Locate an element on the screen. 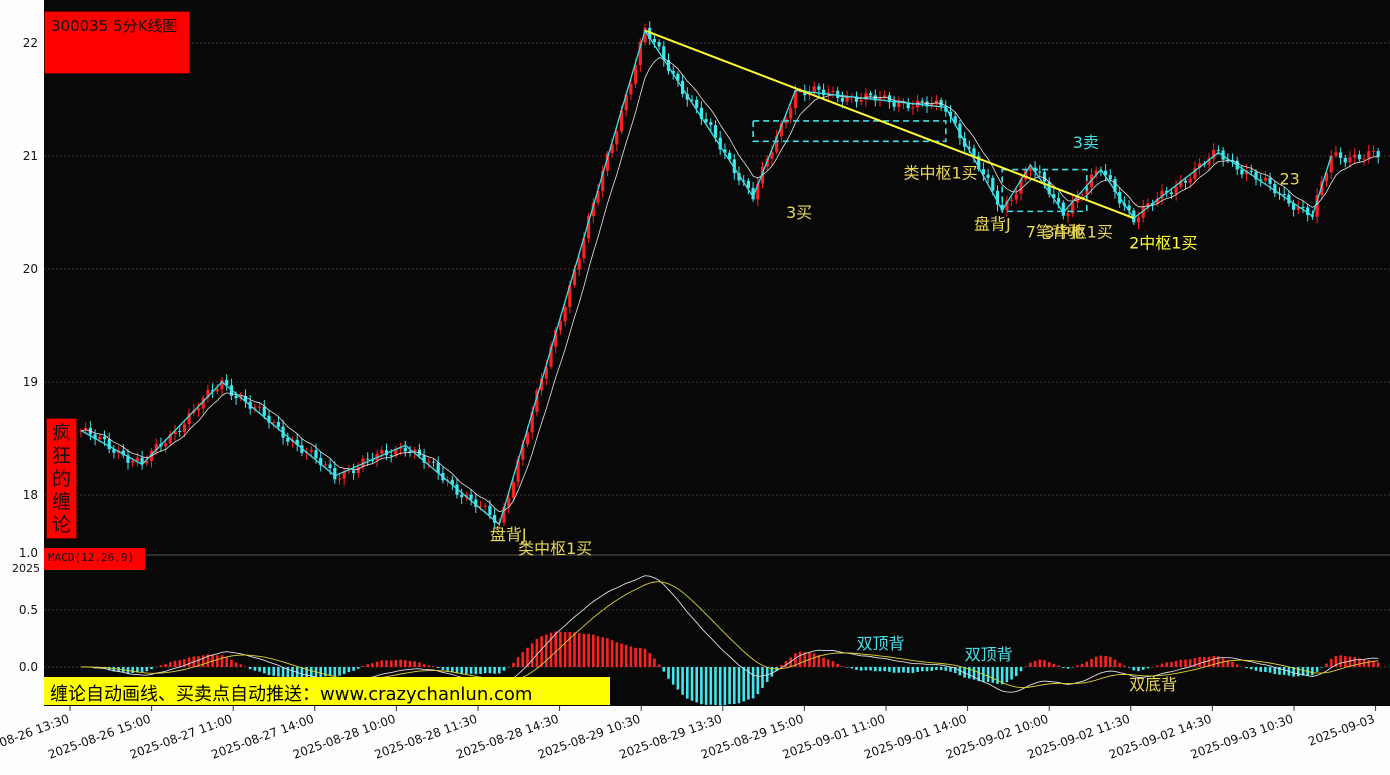  y-tick-label: 0.0 is located at coordinates (28, 667).